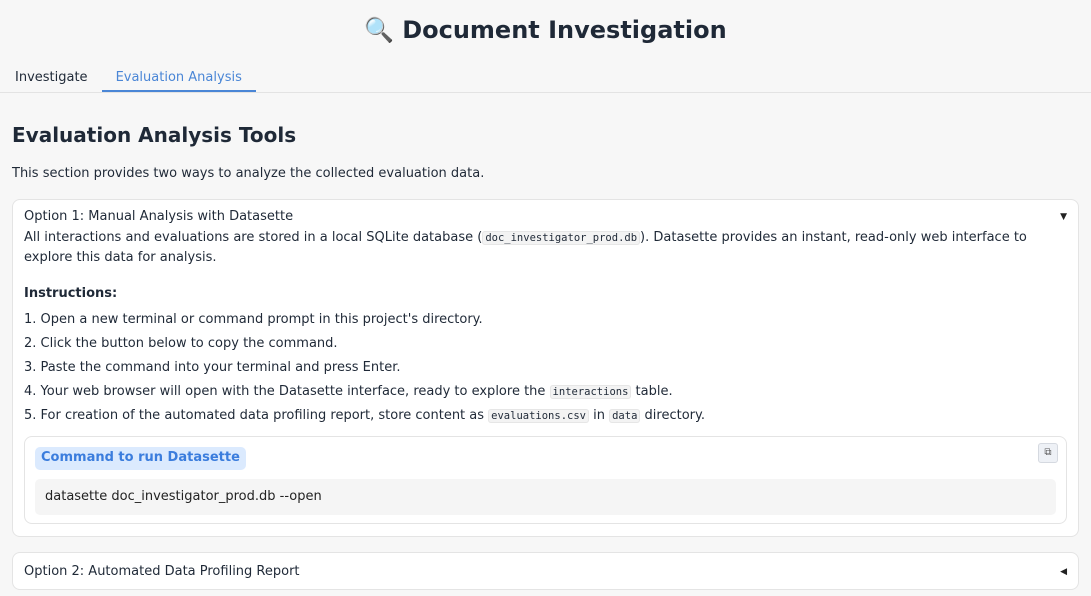  Describe the element at coordinates (561, 238) in the screenshot. I see `db-name-code: doc_investigator_prod.db` at that location.